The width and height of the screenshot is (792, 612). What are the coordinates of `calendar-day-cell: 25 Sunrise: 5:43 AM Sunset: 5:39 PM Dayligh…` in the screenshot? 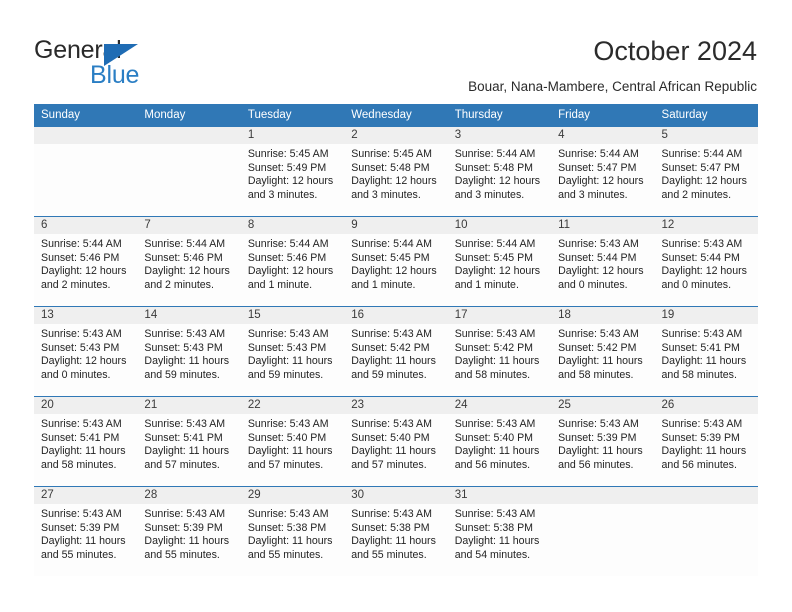 It's located at (603, 441).